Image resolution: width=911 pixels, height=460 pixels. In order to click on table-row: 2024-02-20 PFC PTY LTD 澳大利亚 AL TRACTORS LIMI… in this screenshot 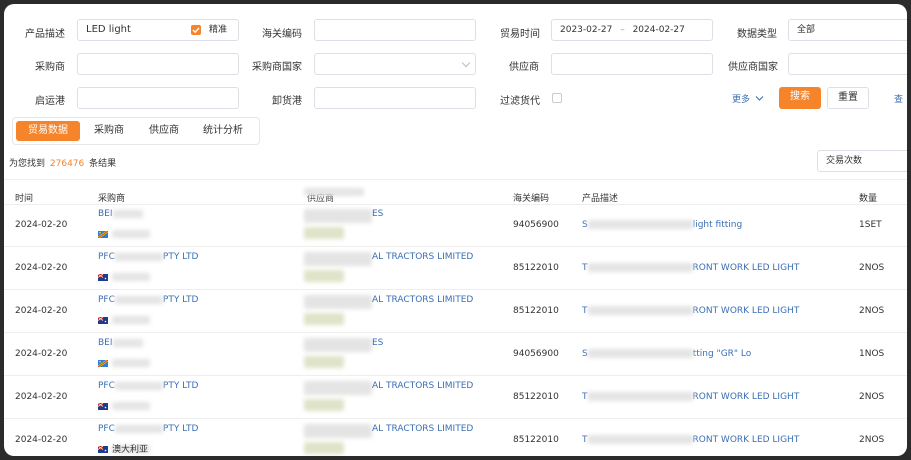, I will do `click(455, 437)`.